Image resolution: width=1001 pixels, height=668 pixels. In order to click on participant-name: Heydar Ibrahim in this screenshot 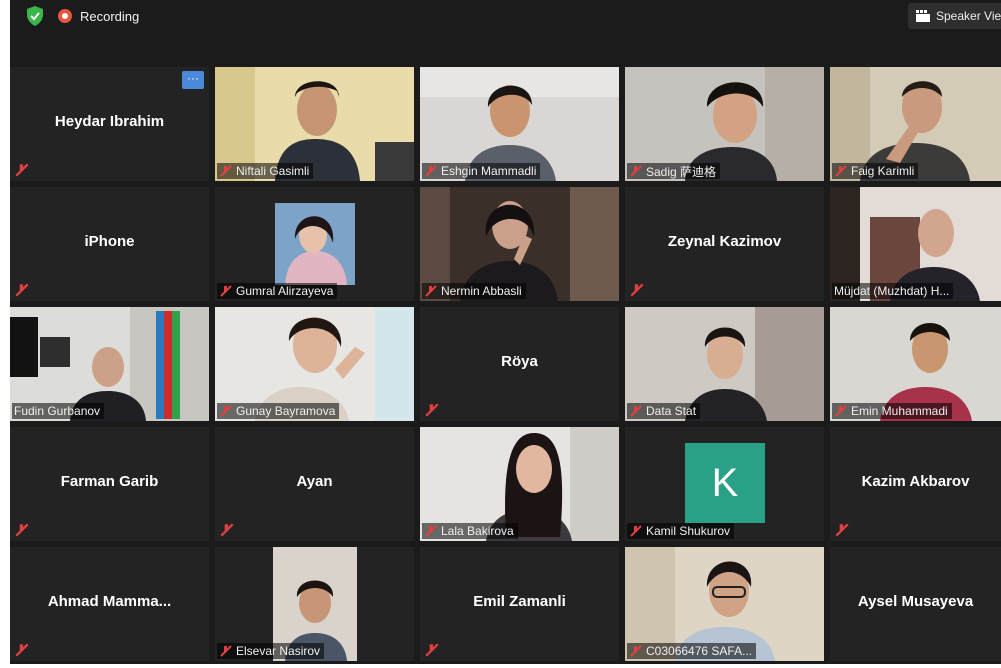, I will do `click(109, 121)`.